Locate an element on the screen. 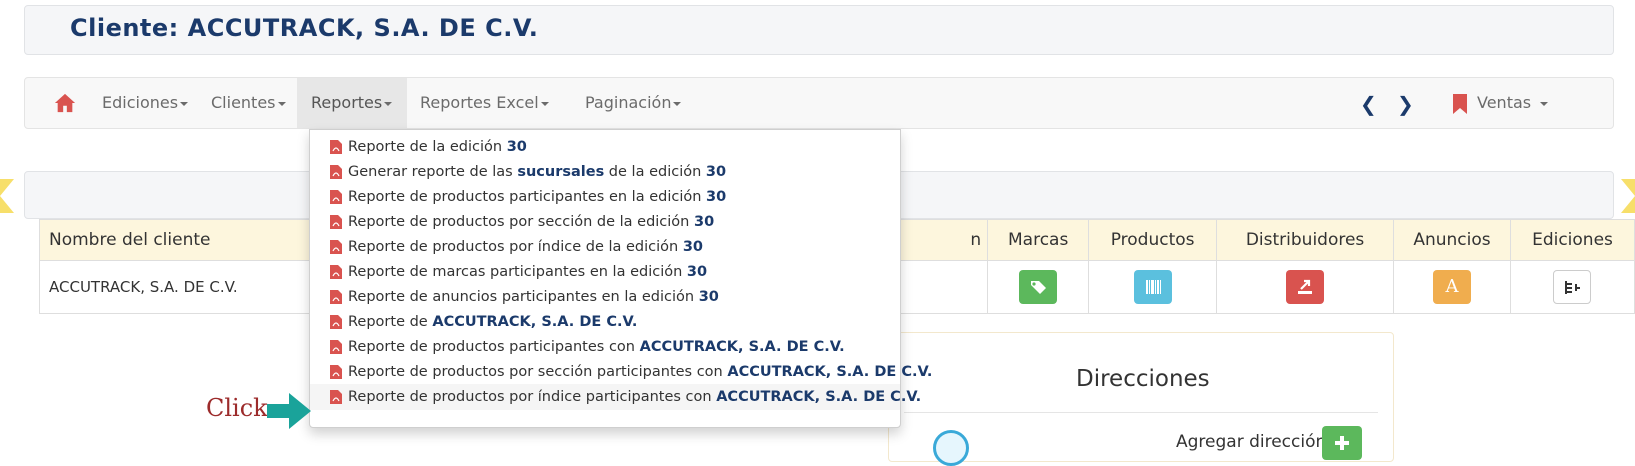 This screenshot has width=1635, height=466. col-productos: Productos is located at coordinates (1153, 240).